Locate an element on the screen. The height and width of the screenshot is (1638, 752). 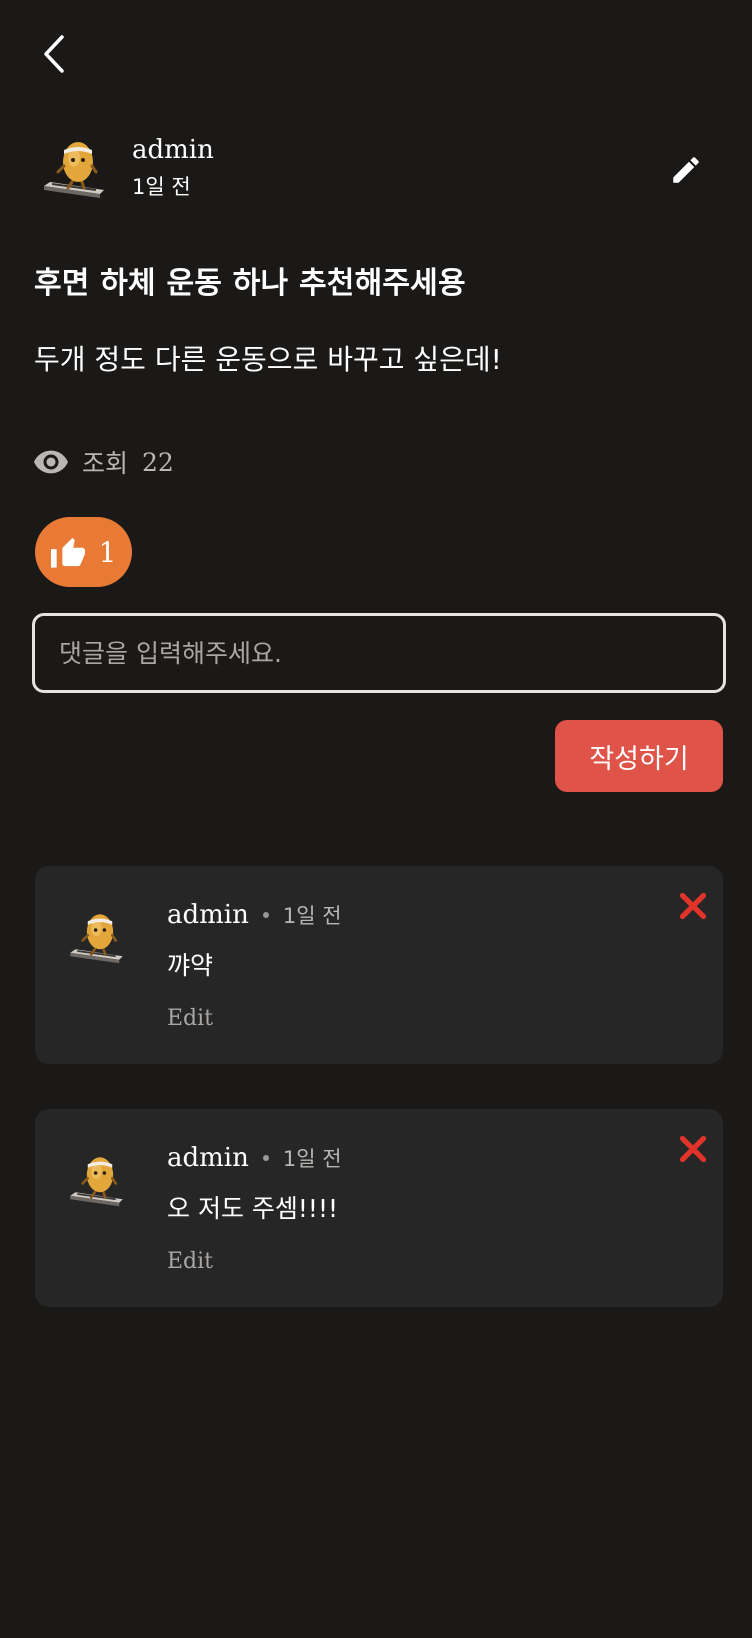
post-title: 후면 하체 운동 하나 추천해주세용 is located at coordinates (250, 283).